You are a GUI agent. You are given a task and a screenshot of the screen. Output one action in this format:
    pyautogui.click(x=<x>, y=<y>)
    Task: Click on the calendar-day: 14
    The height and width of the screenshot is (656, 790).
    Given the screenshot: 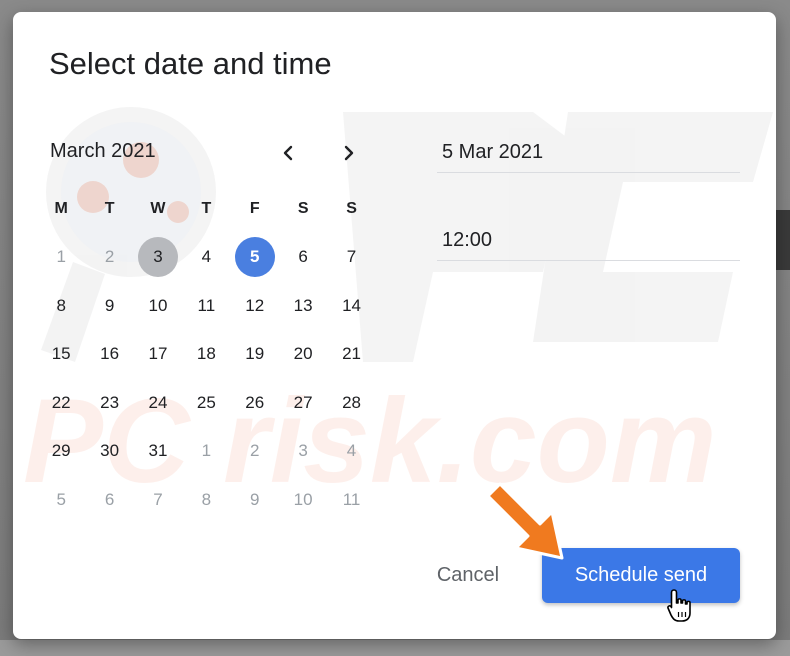 What is the action you would take?
    pyautogui.click(x=351, y=306)
    